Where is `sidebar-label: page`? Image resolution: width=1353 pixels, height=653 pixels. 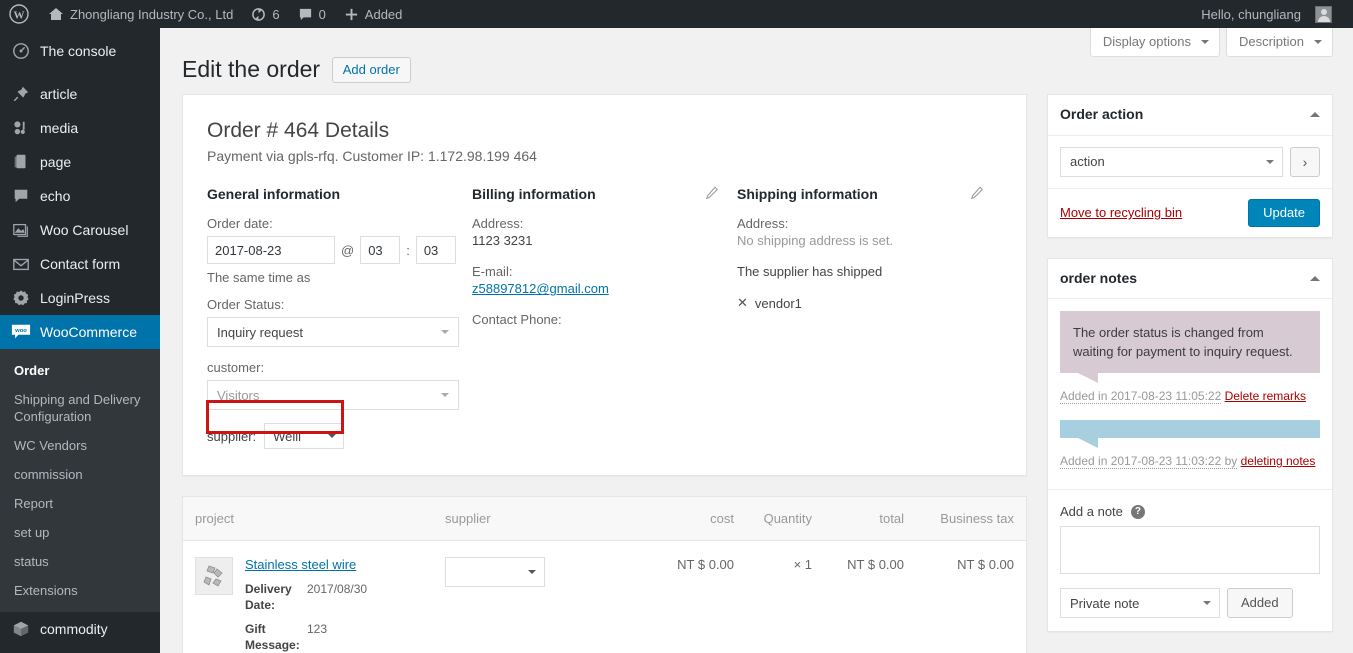 sidebar-label: page is located at coordinates (56, 162).